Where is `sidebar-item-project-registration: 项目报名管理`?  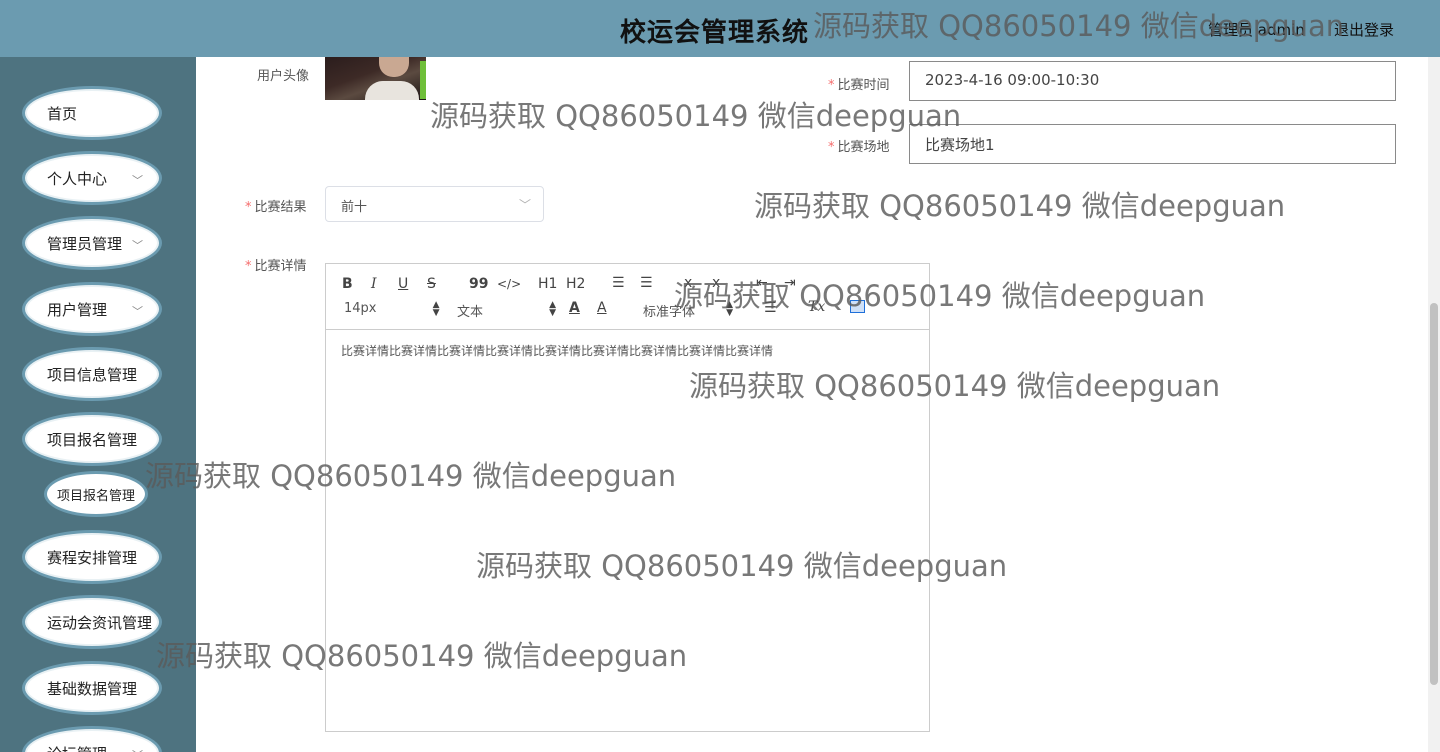 sidebar-item-project-registration: 项目报名管理 is located at coordinates (92, 439).